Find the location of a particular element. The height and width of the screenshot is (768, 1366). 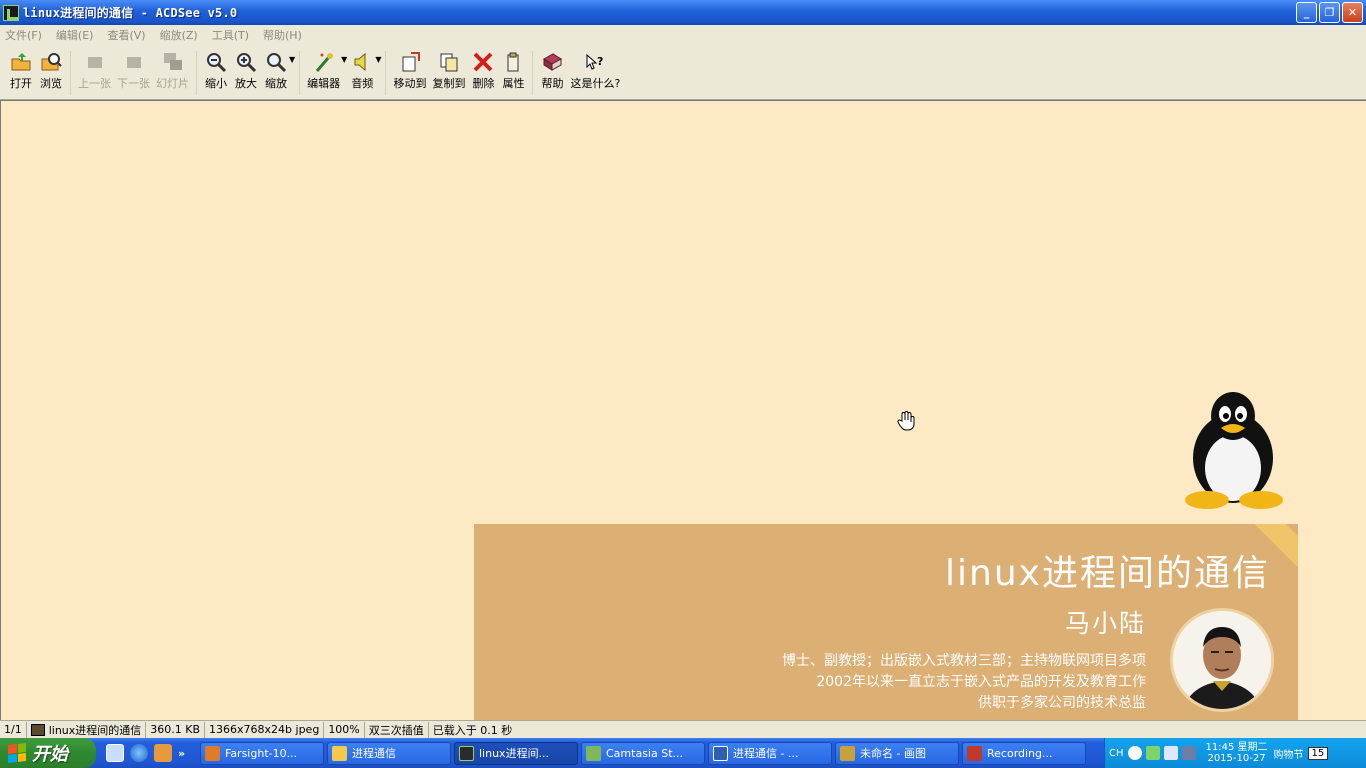

author-portrait is located at coordinates (1222, 660).